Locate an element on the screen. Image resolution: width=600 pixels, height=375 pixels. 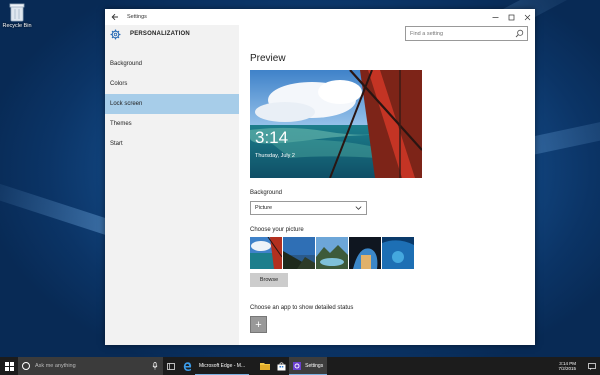
recycle-bin-icon is located at coordinates (17, 12).